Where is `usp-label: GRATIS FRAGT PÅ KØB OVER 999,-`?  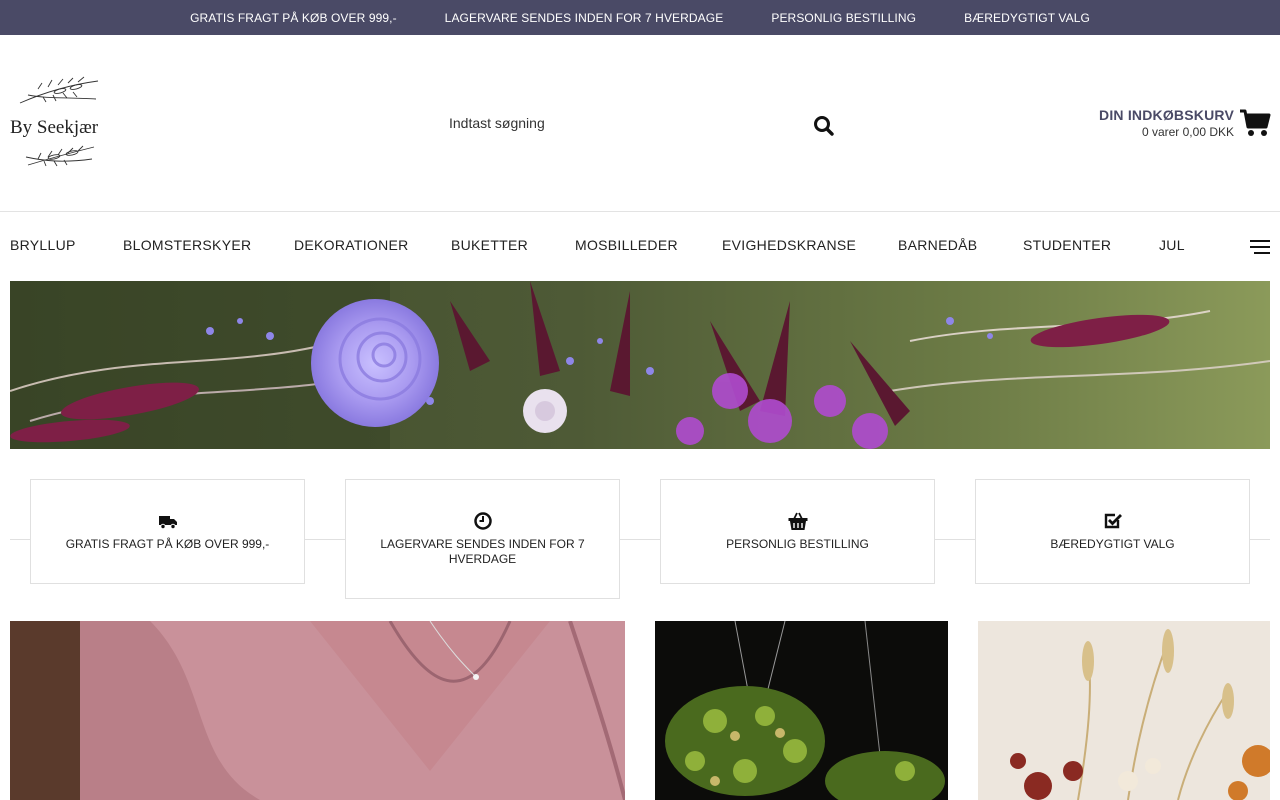 usp-label: GRATIS FRAGT PÅ KØB OVER 999,- is located at coordinates (167, 544).